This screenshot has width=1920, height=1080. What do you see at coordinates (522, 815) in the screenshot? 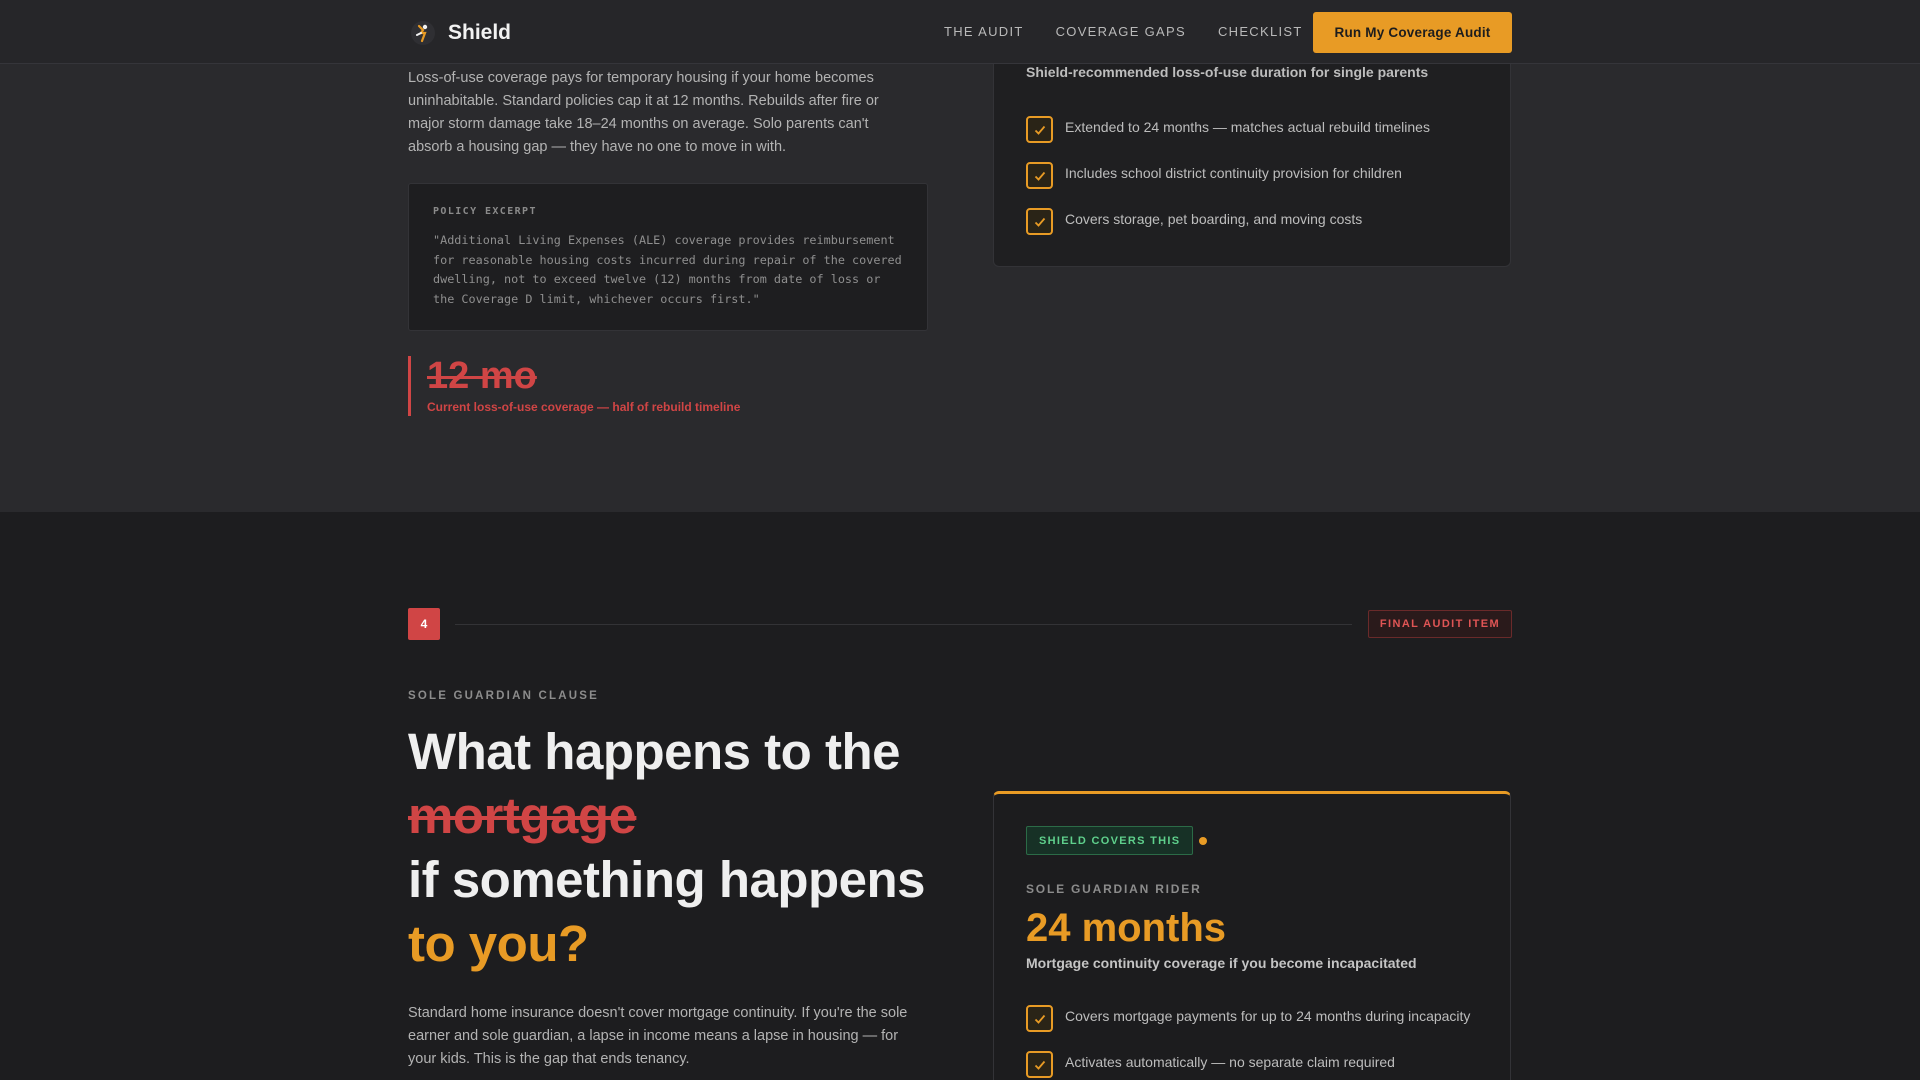
I see `headline-strike: mortgage` at bounding box center [522, 815].